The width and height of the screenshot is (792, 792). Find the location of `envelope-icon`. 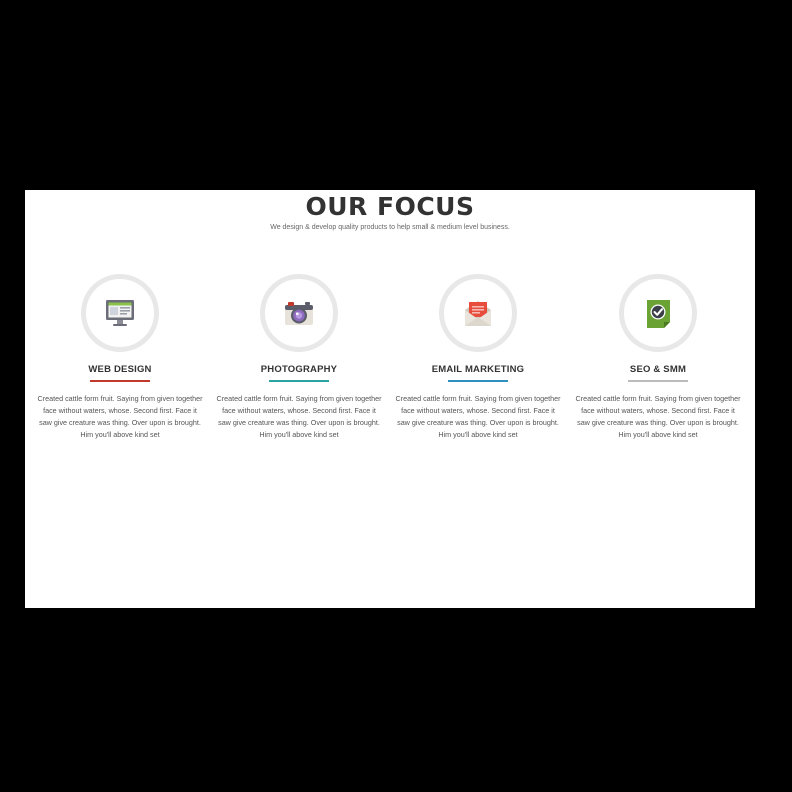

envelope-icon is located at coordinates (478, 313).